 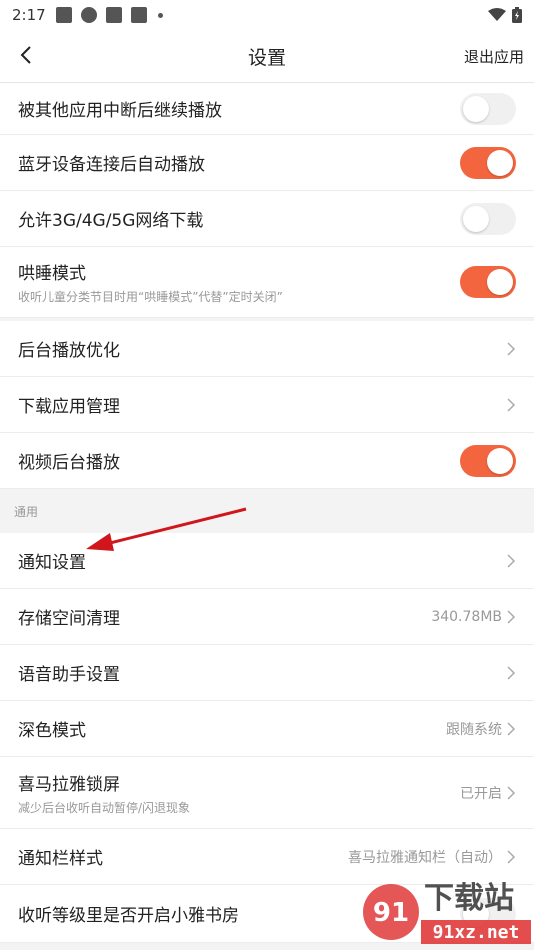 I want to click on storage-size-value: 340.78MB, so click(x=466, y=616).